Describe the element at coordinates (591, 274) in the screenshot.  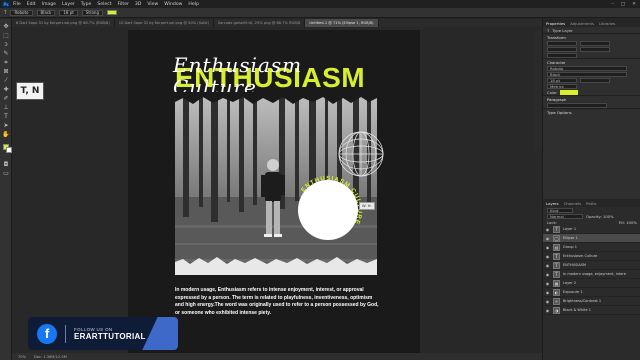
I see `layer-row: ◉ T In modern usage, enjoyment, intere` at that location.